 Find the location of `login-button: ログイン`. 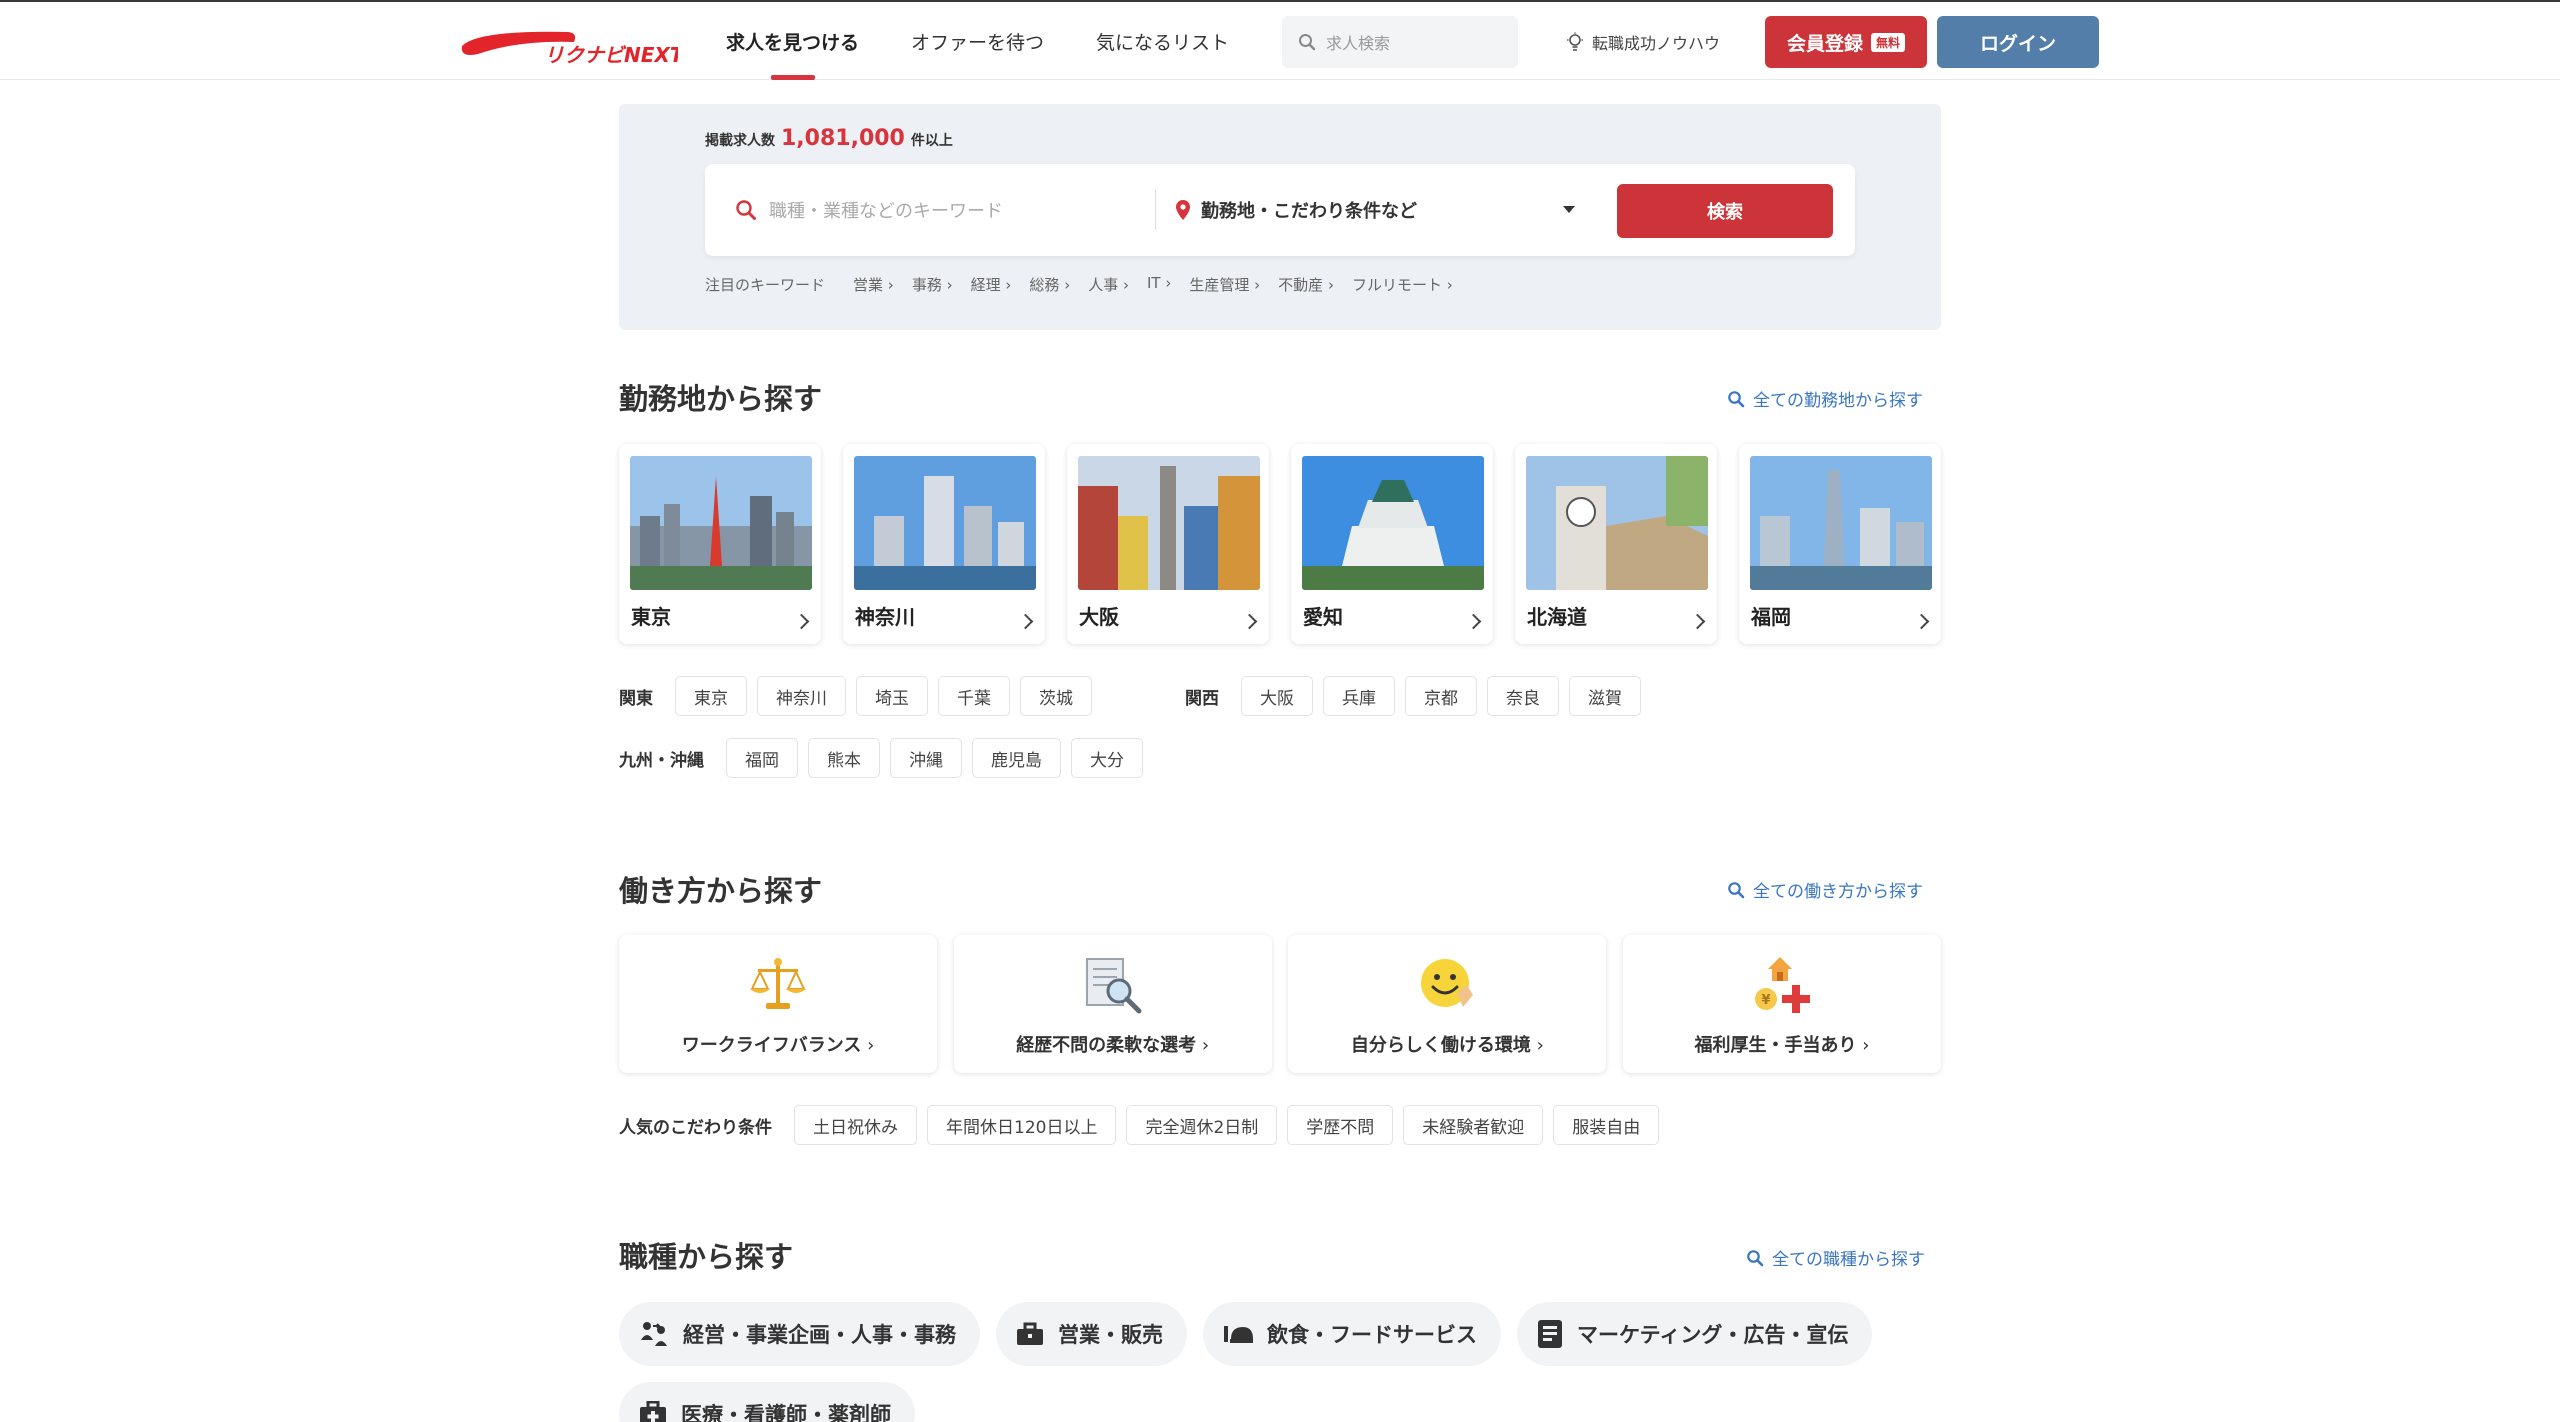

login-button: ログイン is located at coordinates (2018, 42).